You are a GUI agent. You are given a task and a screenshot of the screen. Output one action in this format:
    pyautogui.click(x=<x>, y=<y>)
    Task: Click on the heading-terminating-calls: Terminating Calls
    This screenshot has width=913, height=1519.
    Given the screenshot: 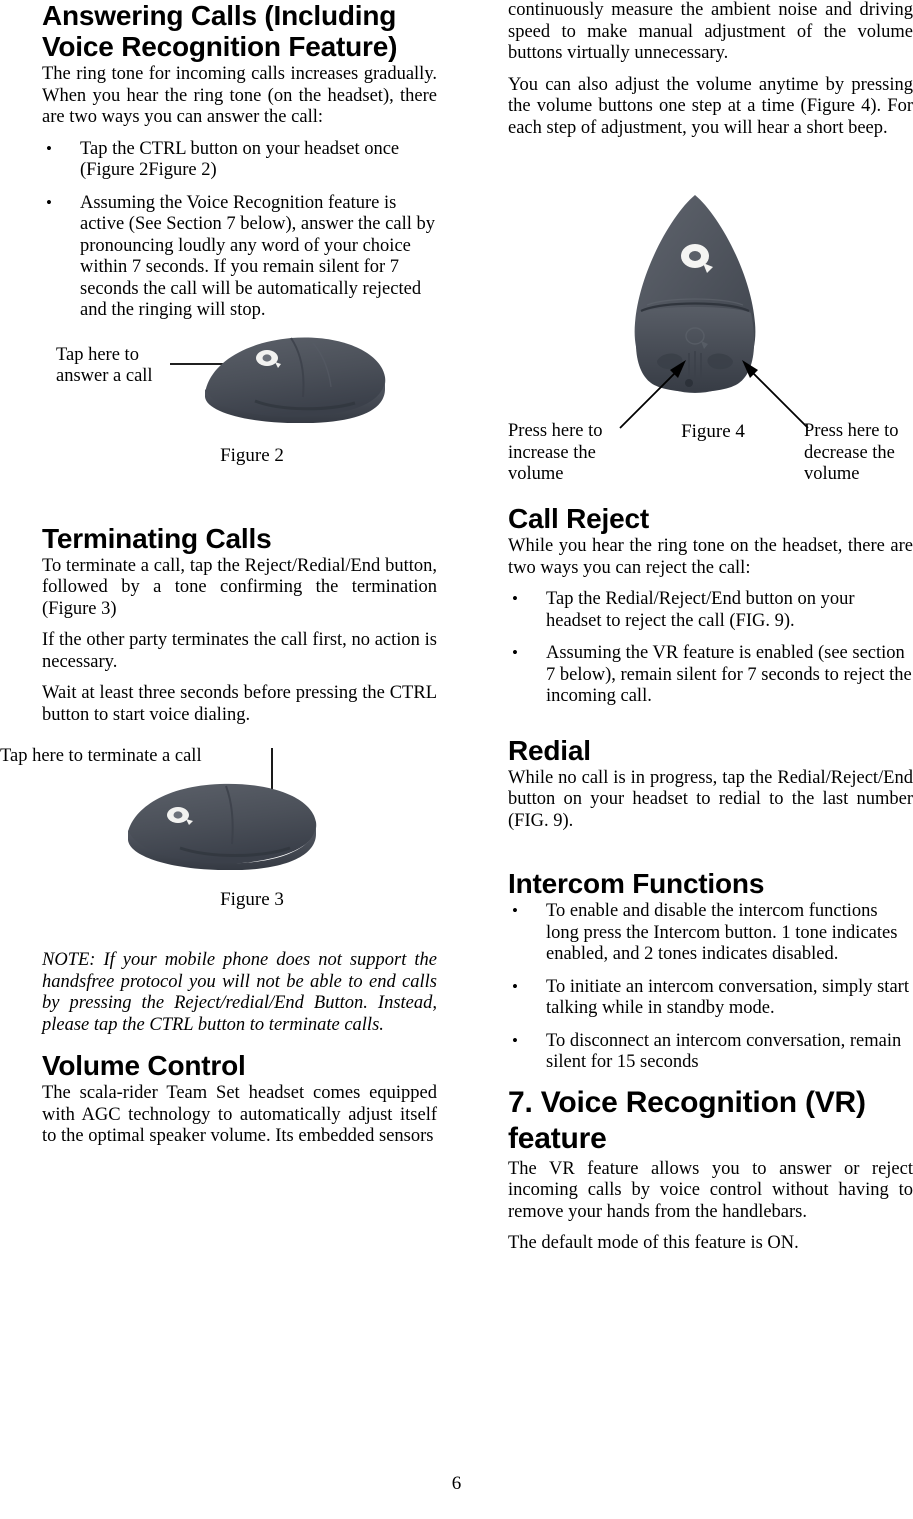 What is the action you would take?
    pyautogui.click(x=157, y=538)
    